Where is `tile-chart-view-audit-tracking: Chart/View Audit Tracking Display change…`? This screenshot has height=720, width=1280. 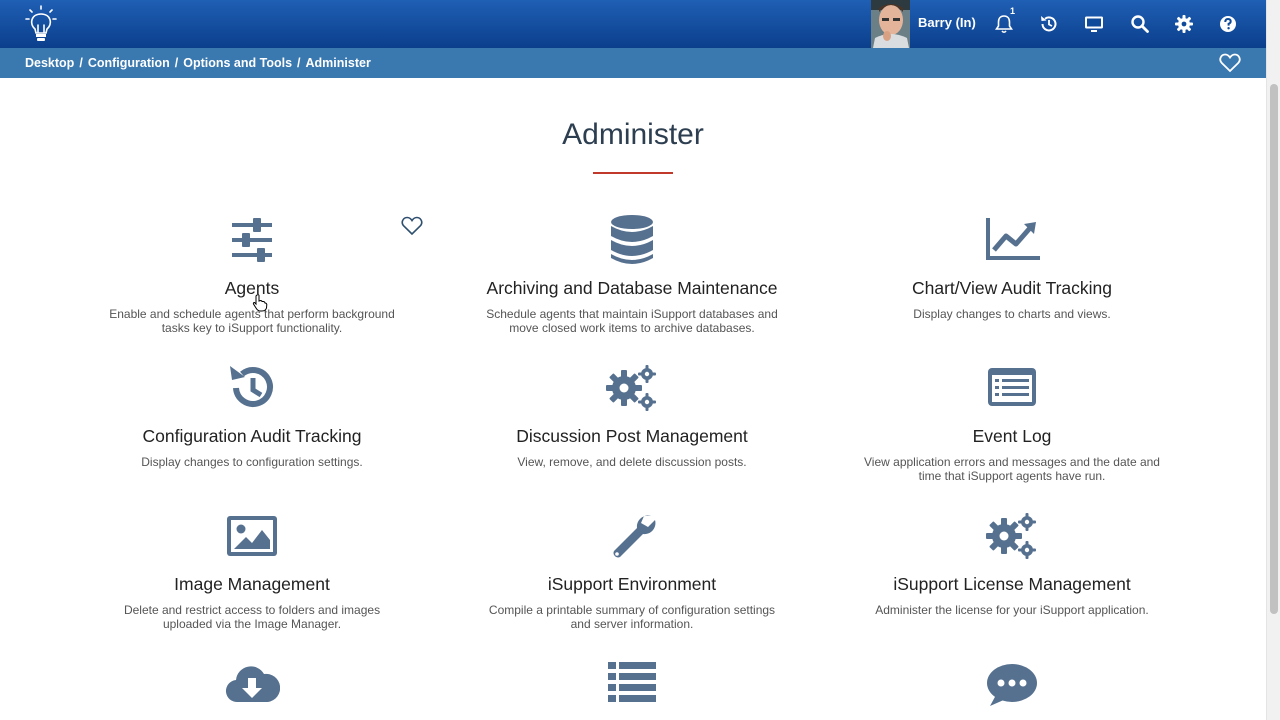
tile-chart-view-audit-tracking: Chart/View Audit Tracking Display change… is located at coordinates (1012, 267).